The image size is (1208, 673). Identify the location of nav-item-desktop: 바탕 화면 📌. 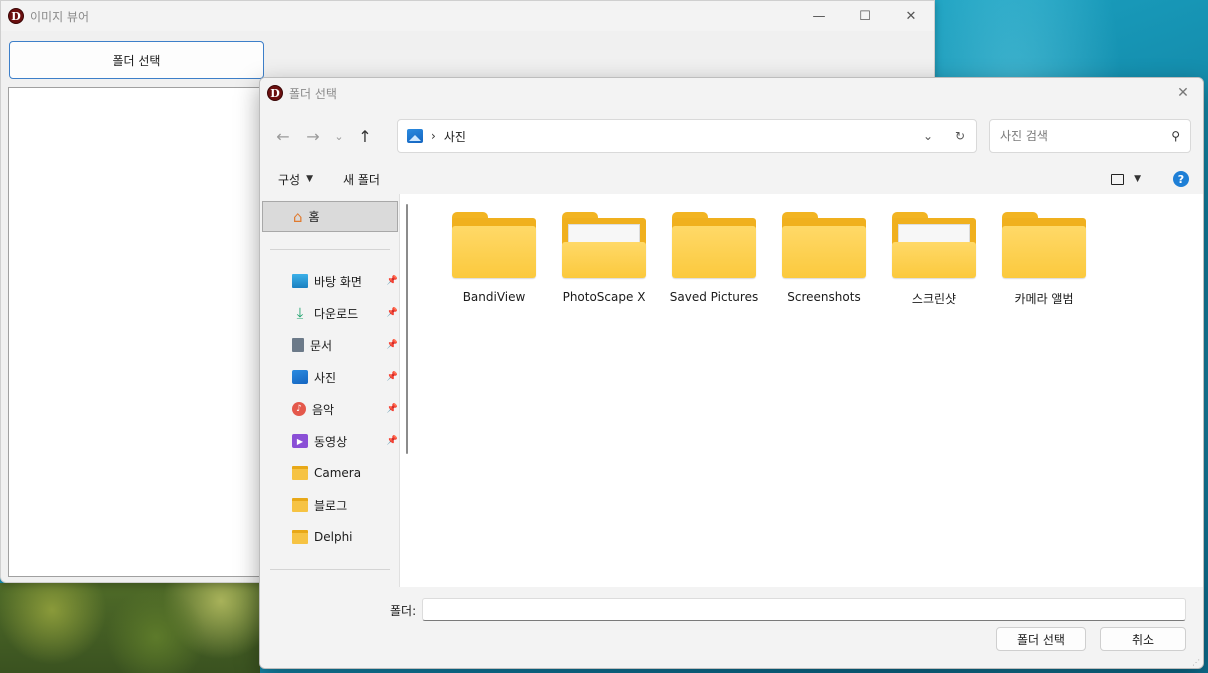
(345, 281).